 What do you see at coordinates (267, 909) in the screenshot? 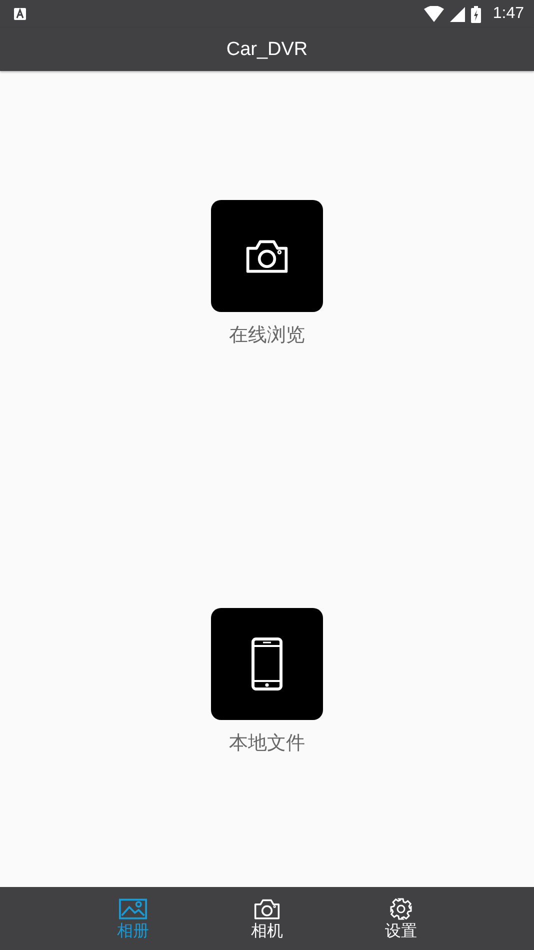
I see `camera-icon` at bounding box center [267, 909].